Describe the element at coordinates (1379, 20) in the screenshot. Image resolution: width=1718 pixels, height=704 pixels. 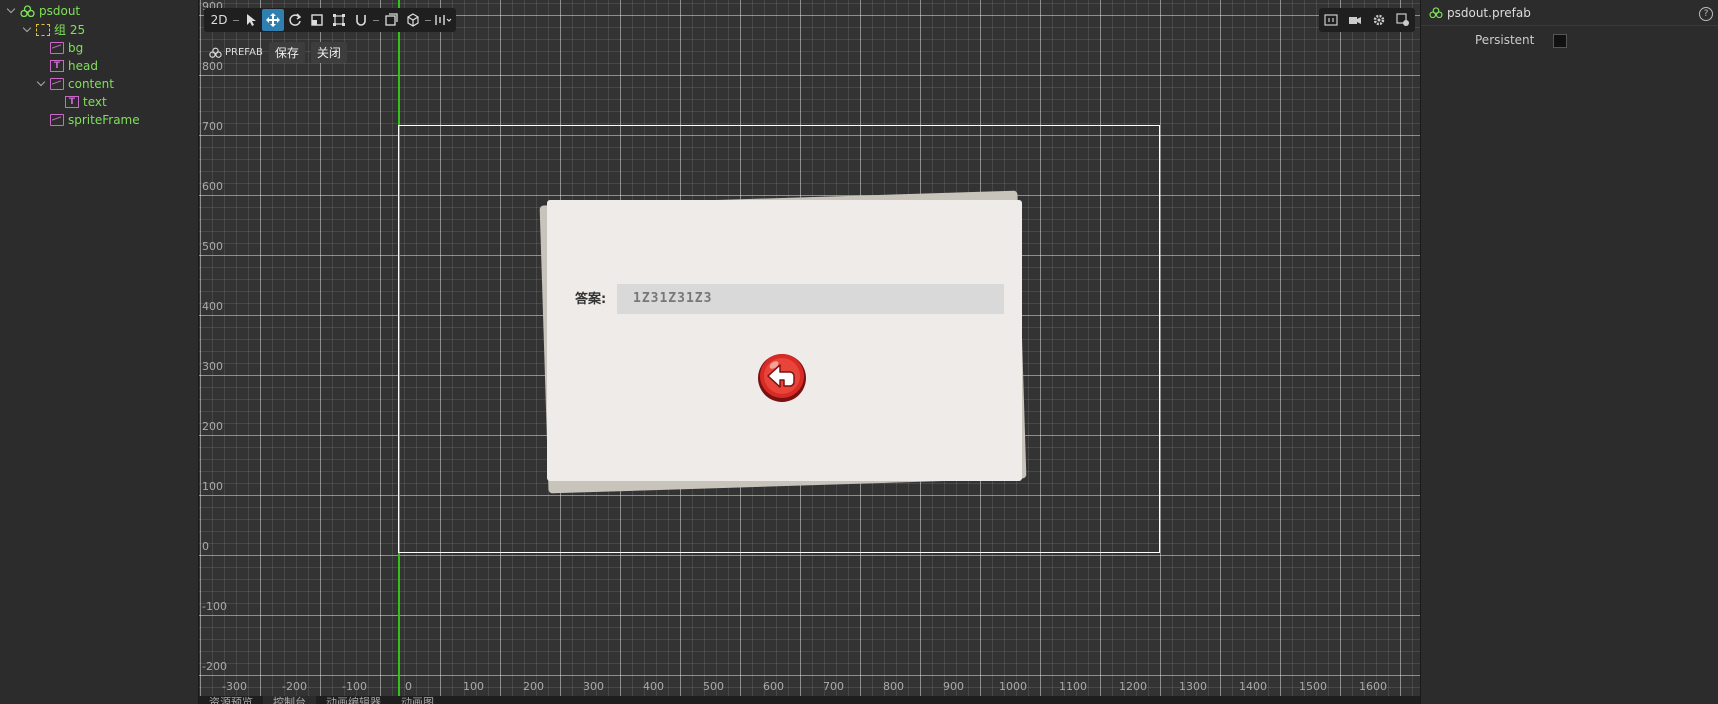
I see `settings-icon` at that location.